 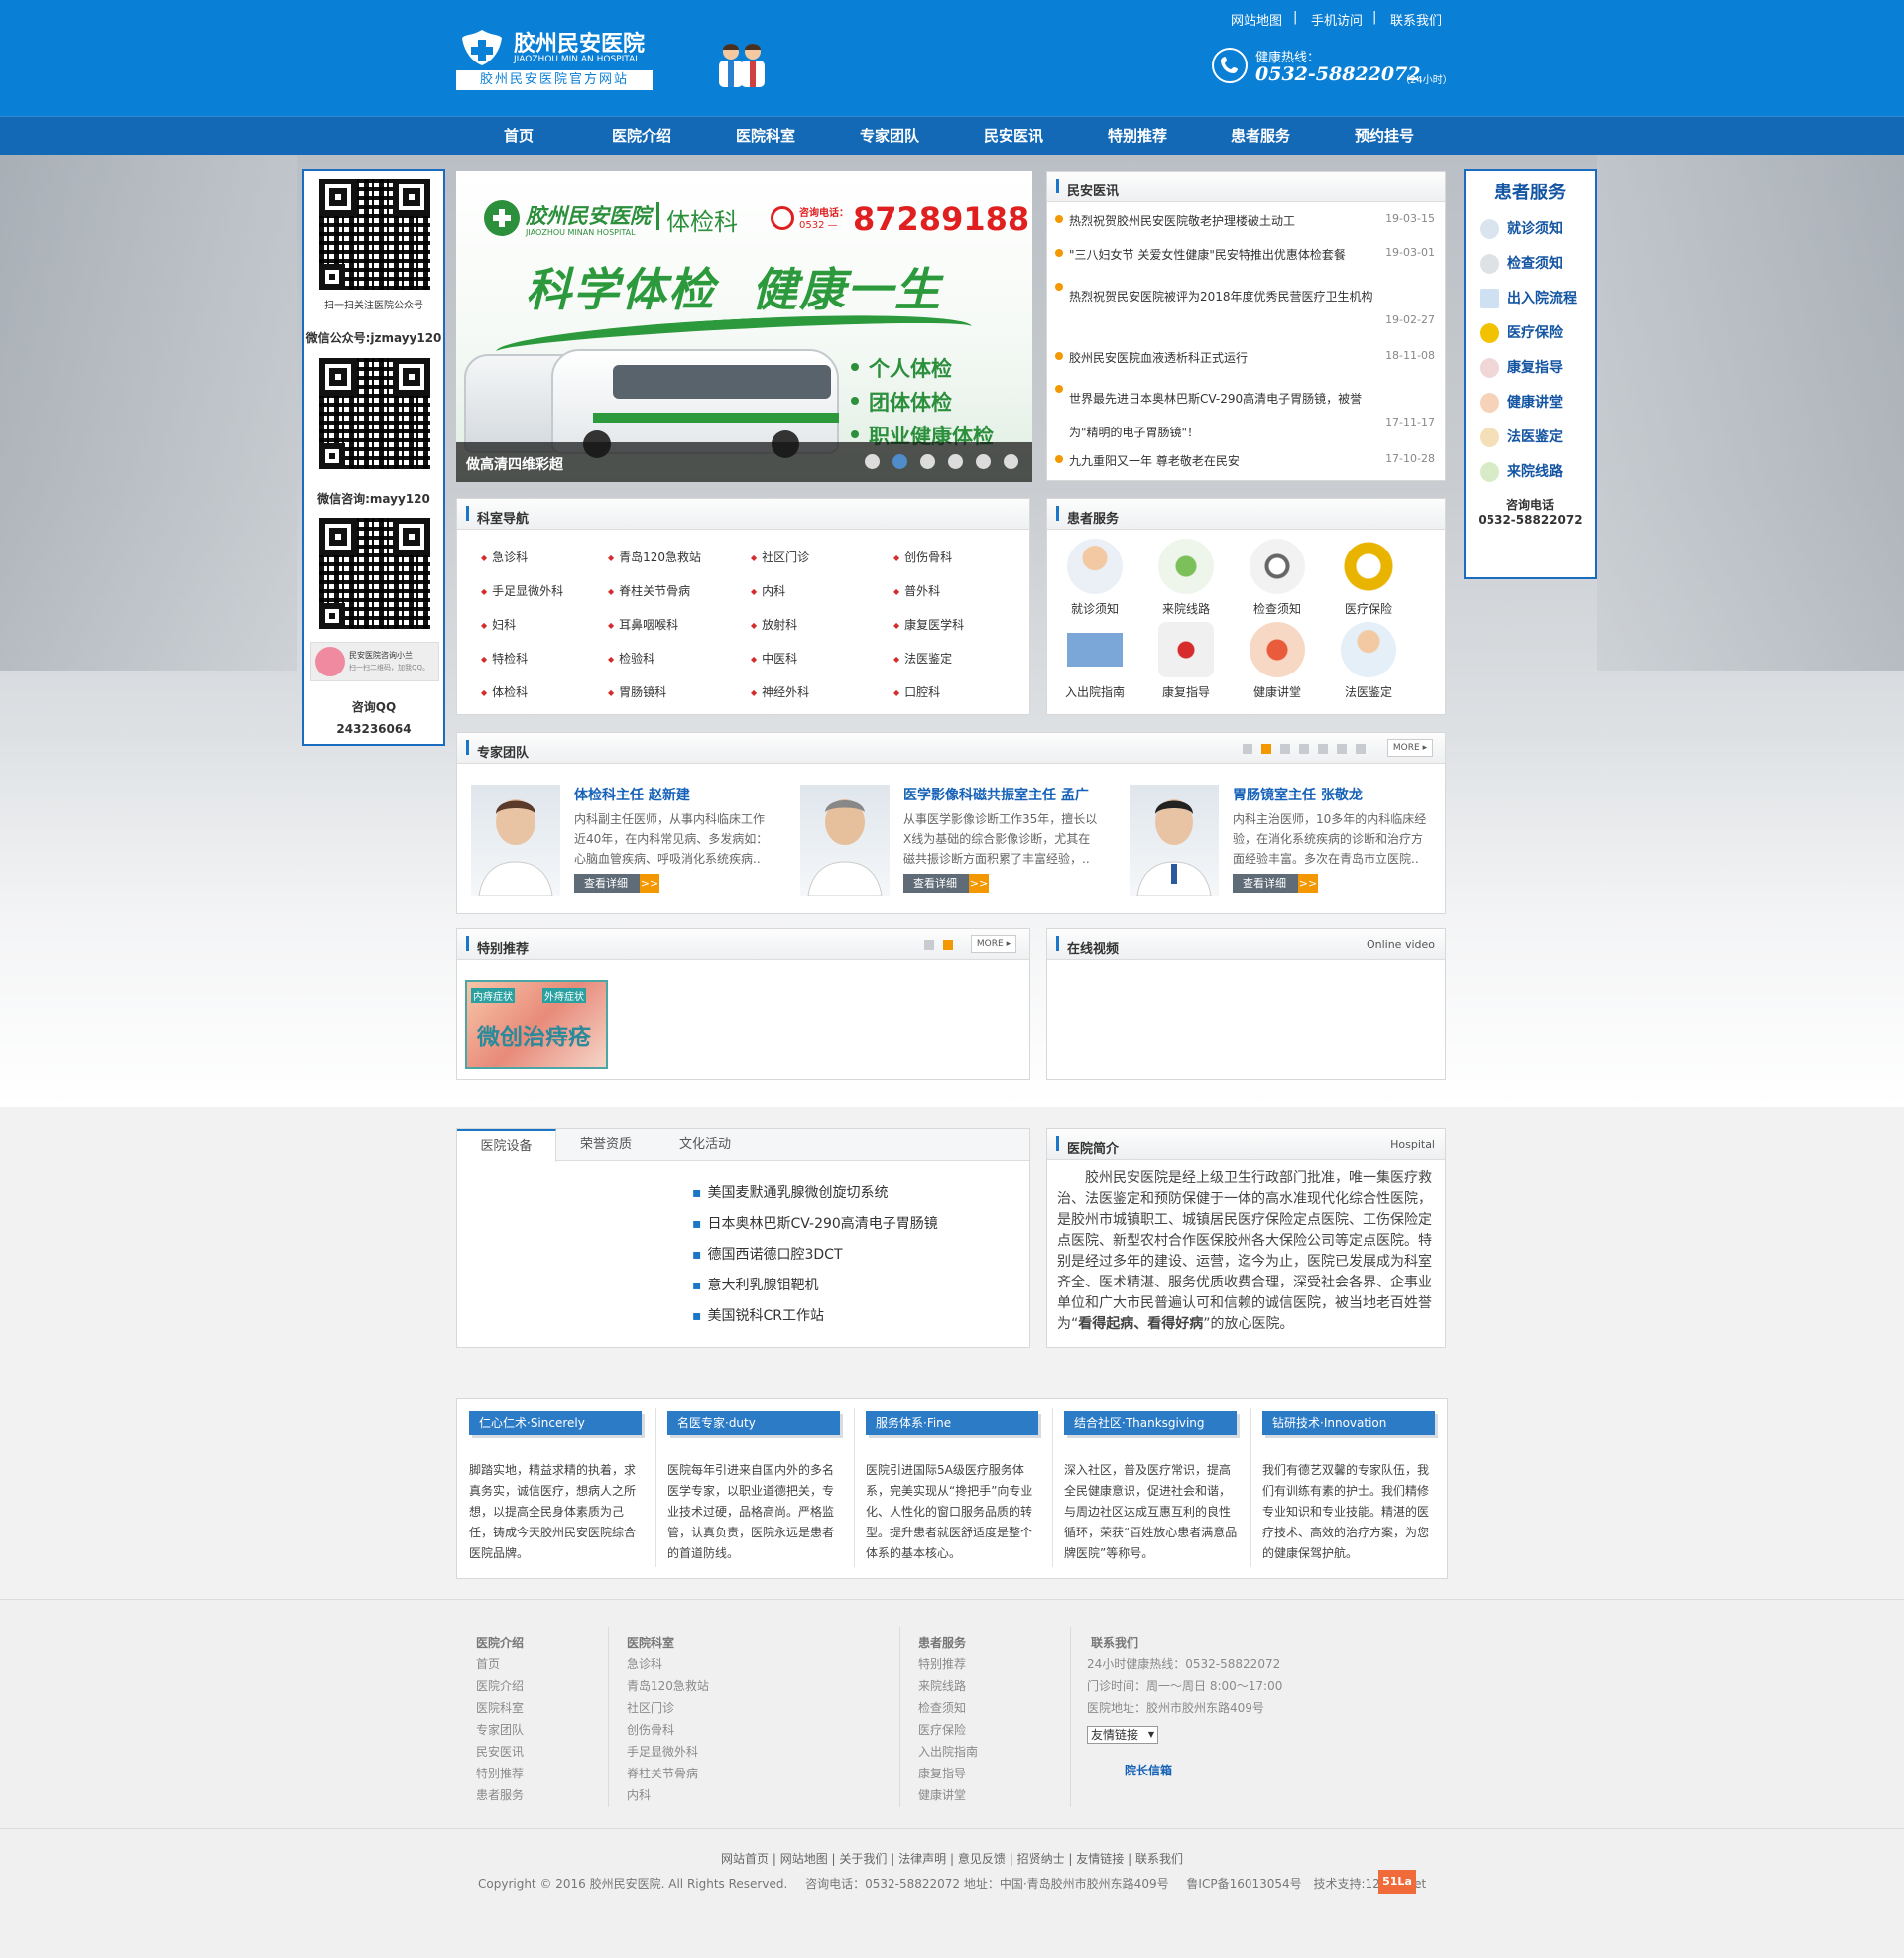 I want to click on footer-link: 医院介绍, so click(x=500, y=1686).